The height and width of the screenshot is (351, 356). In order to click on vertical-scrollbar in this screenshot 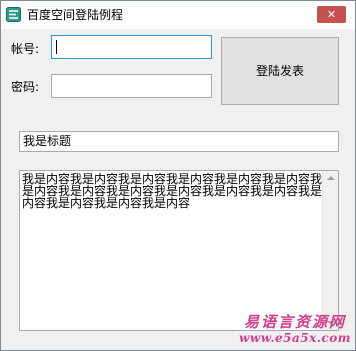, I will do `click(330, 250)`.